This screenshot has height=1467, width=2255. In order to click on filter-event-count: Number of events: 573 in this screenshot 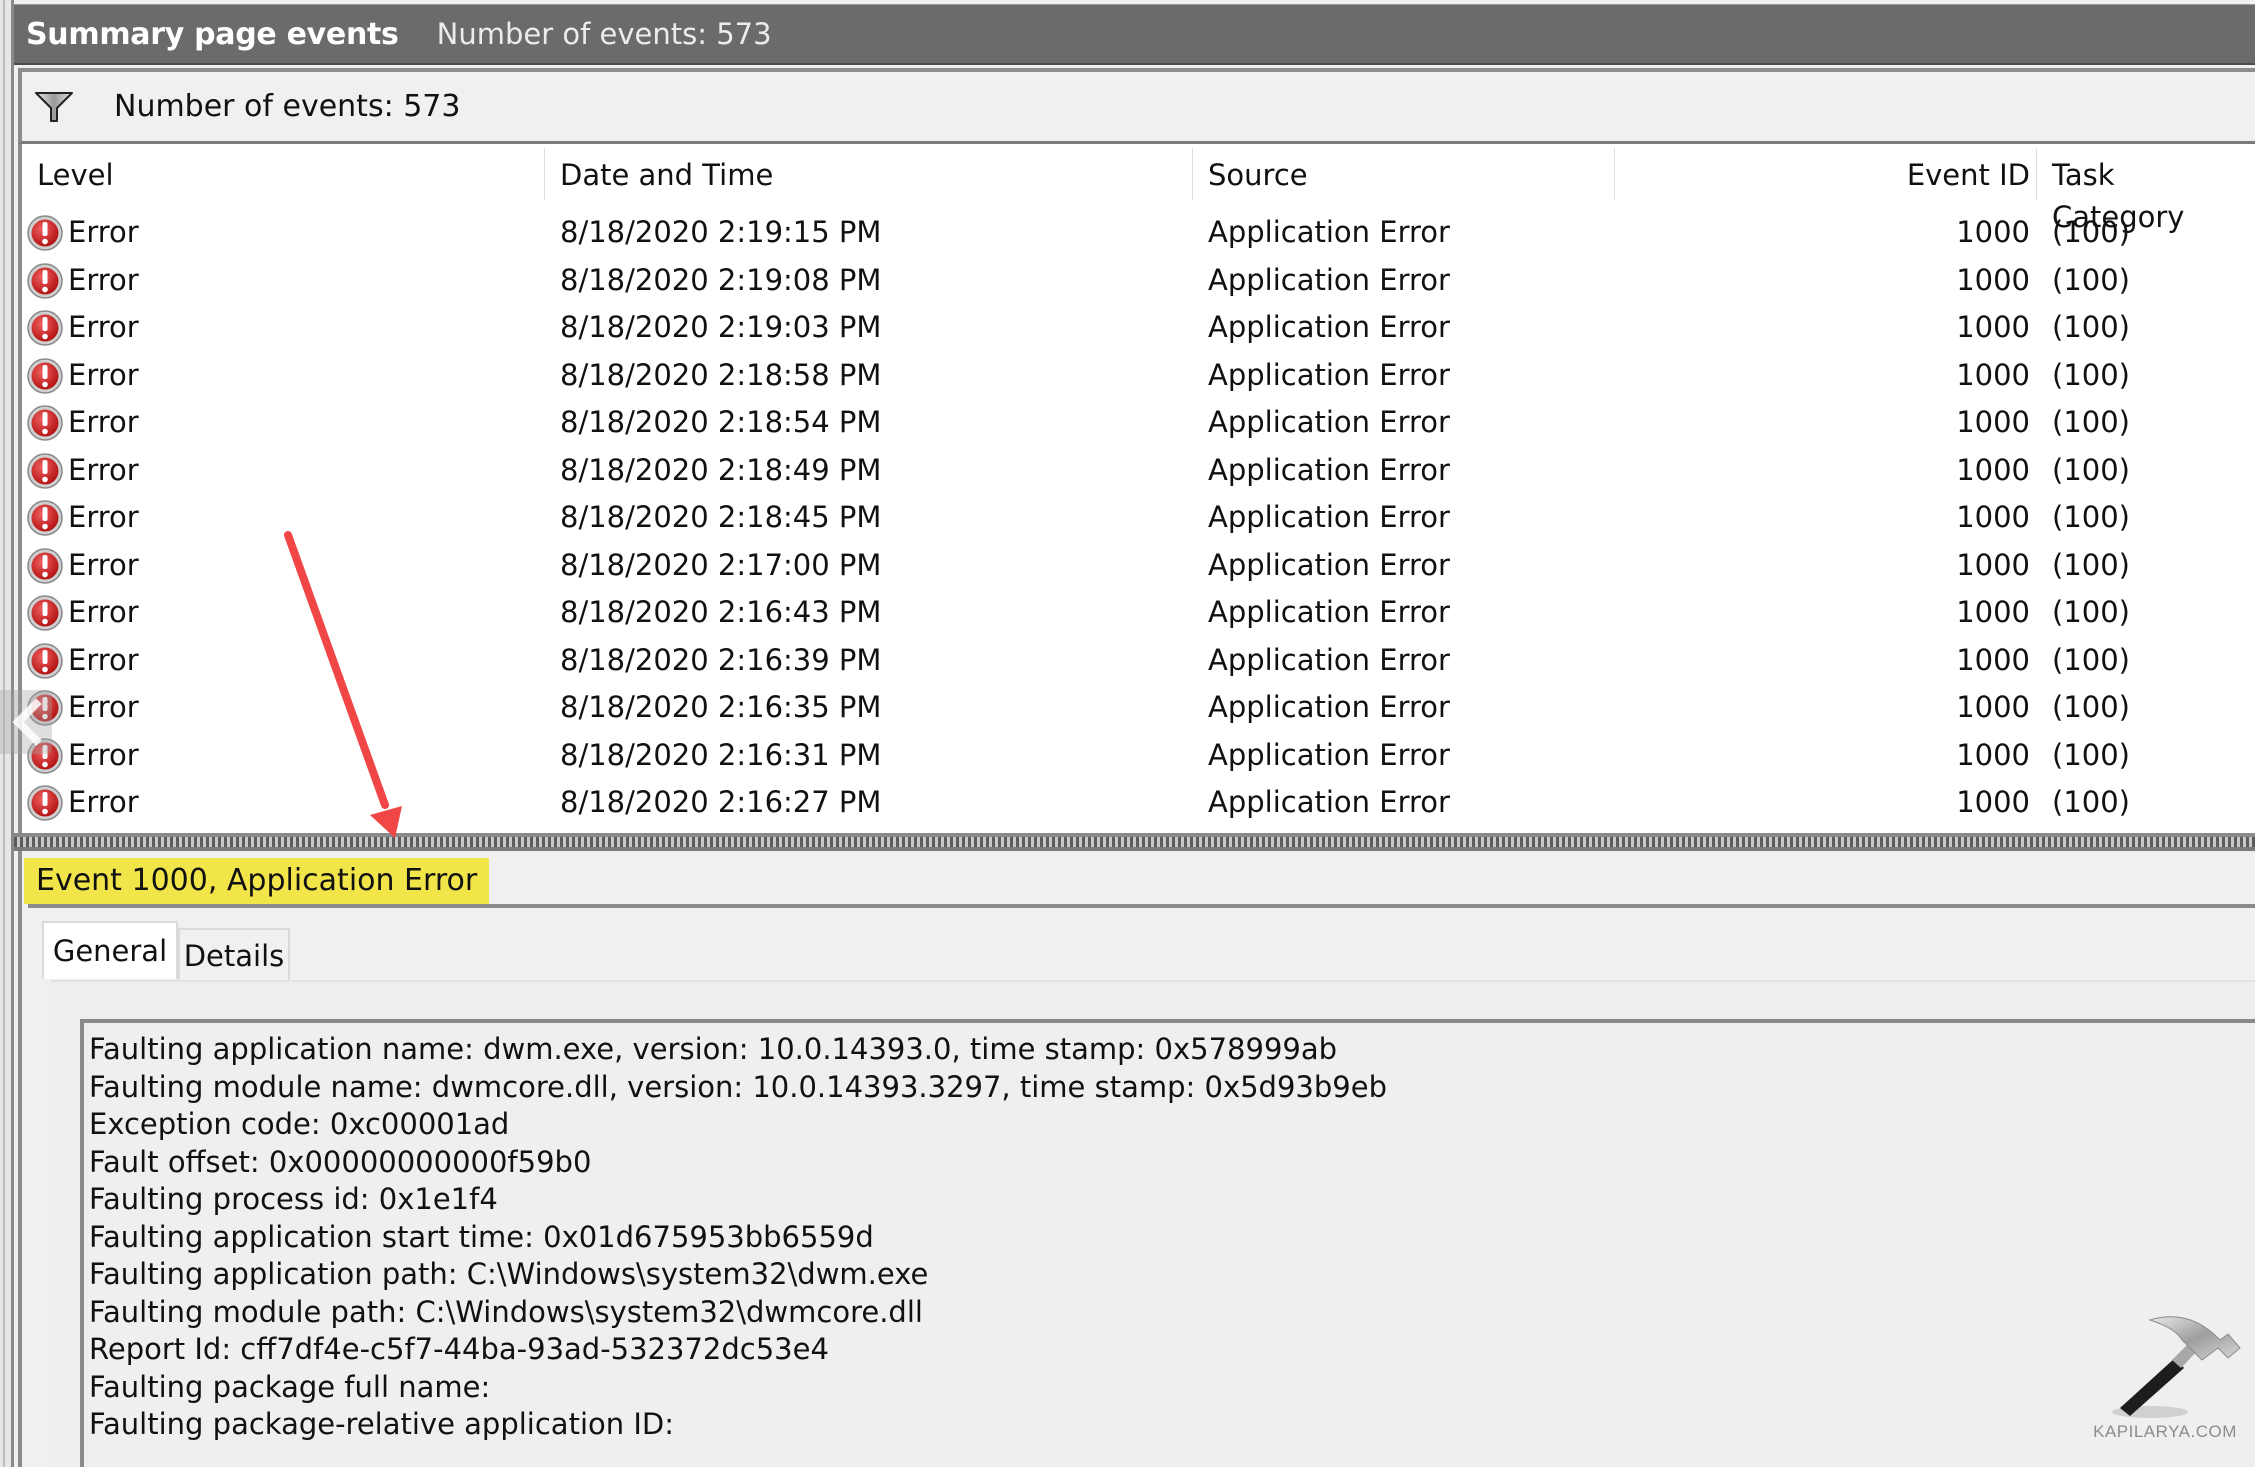, I will do `click(287, 106)`.